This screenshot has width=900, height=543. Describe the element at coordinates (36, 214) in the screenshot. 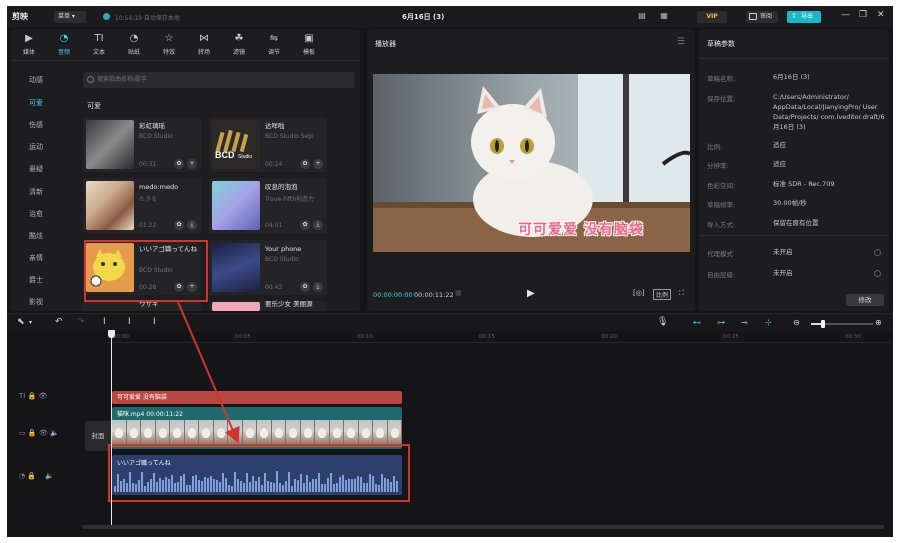

I see `category-item: 治愈` at that location.